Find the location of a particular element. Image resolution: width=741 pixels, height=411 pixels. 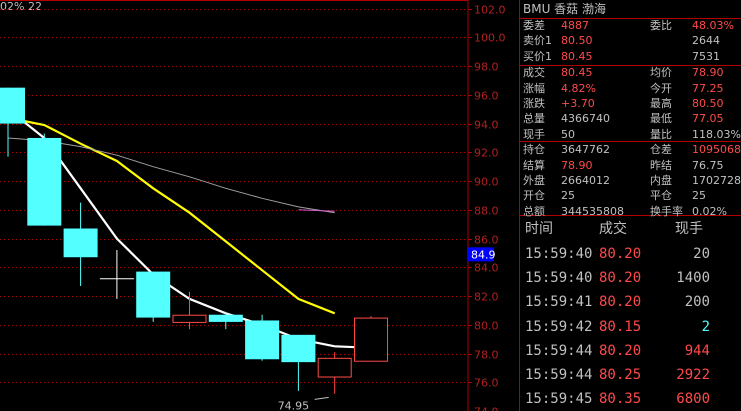

quote-label: 外盘 is located at coordinates (534, 180).